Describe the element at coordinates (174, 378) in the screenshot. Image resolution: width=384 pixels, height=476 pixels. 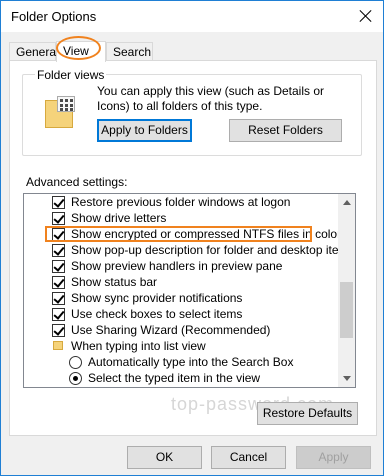
I see `list-item-label: Select the typed item in the view` at that location.